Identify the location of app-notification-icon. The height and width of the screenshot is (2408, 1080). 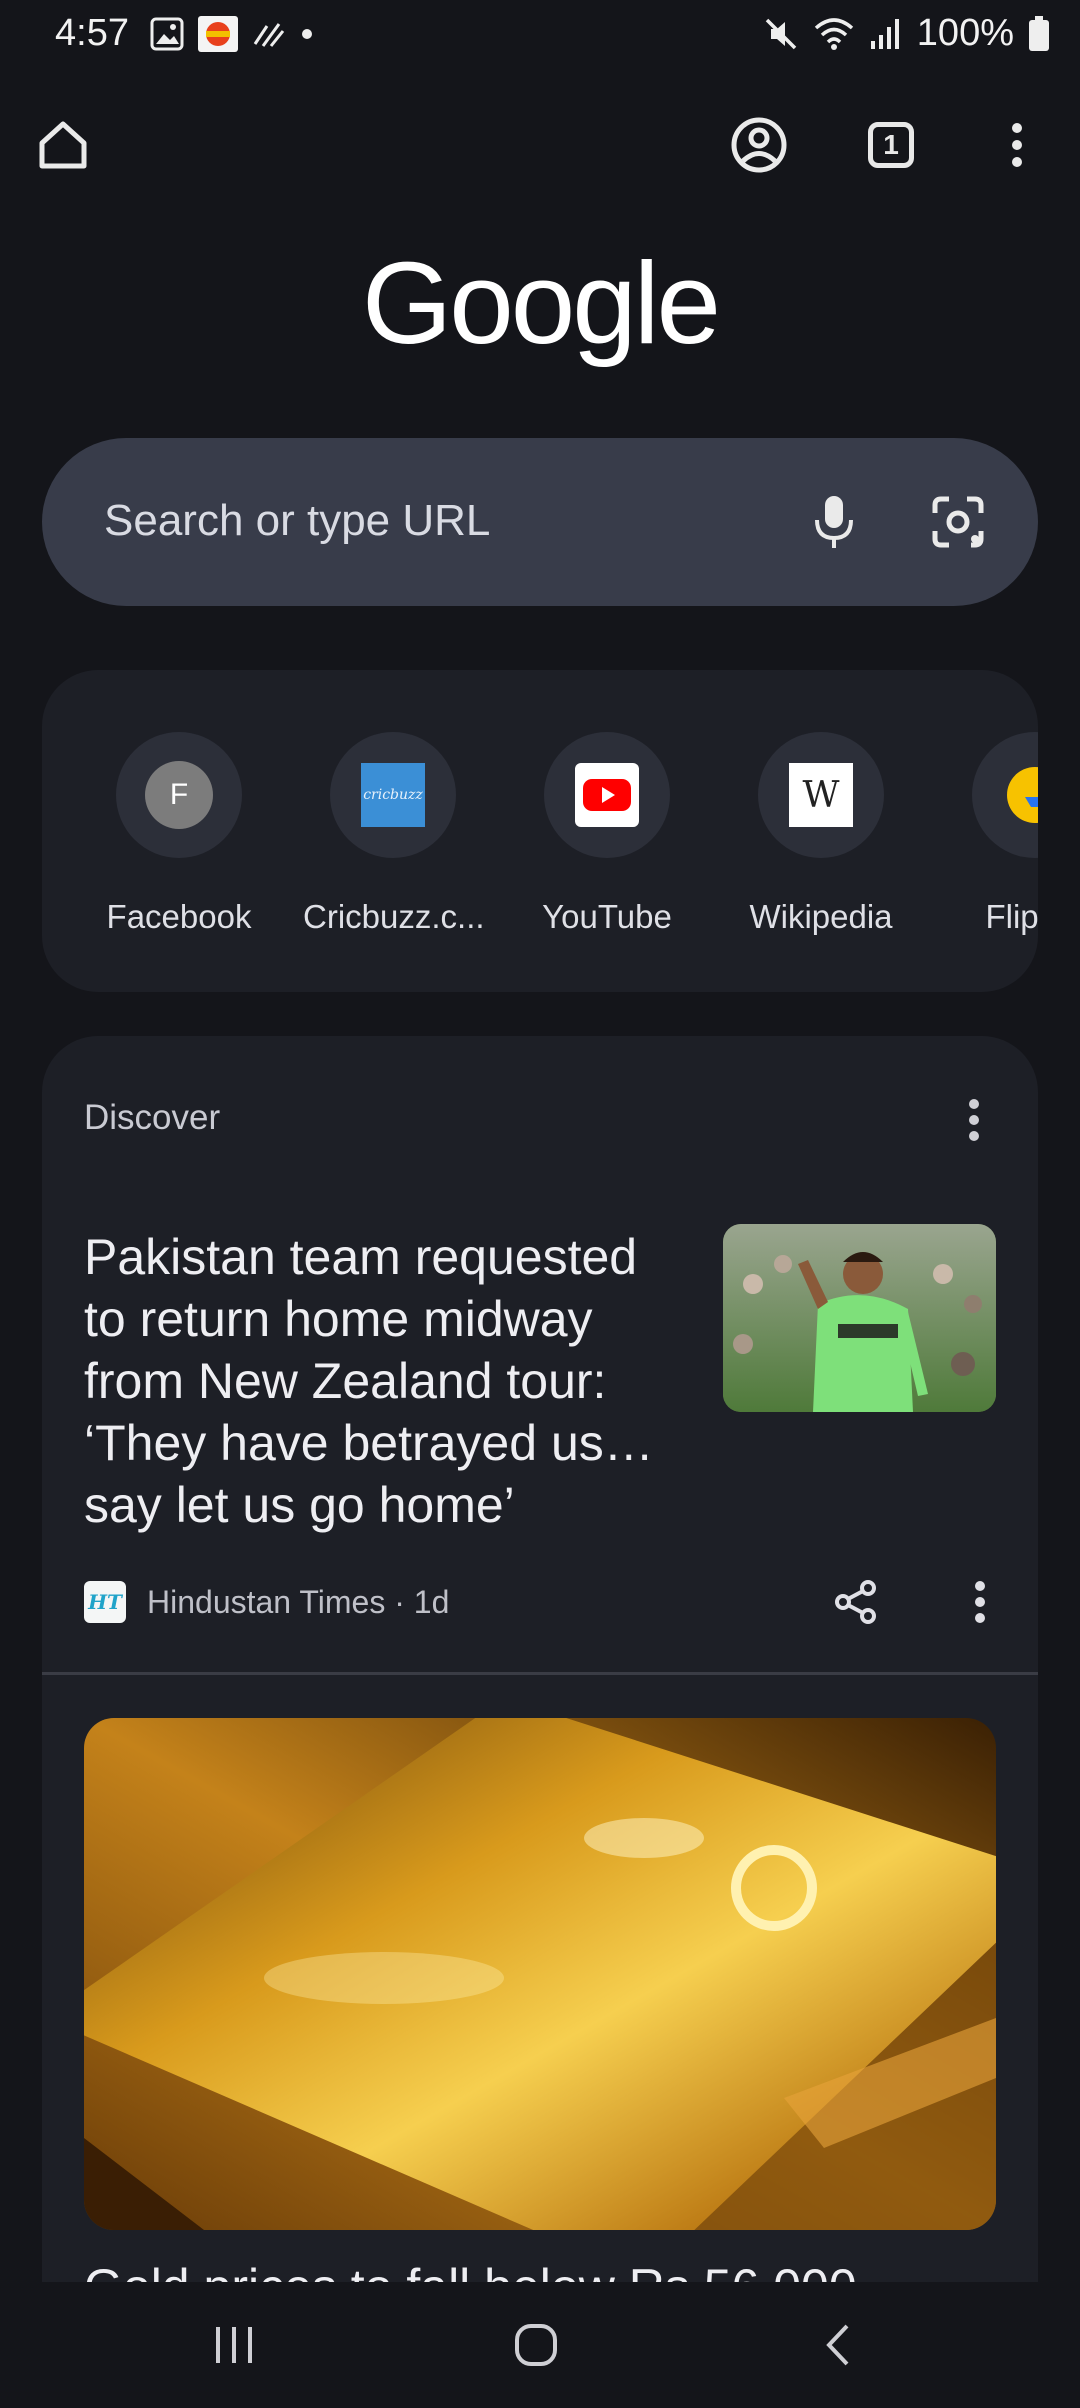
(218, 34).